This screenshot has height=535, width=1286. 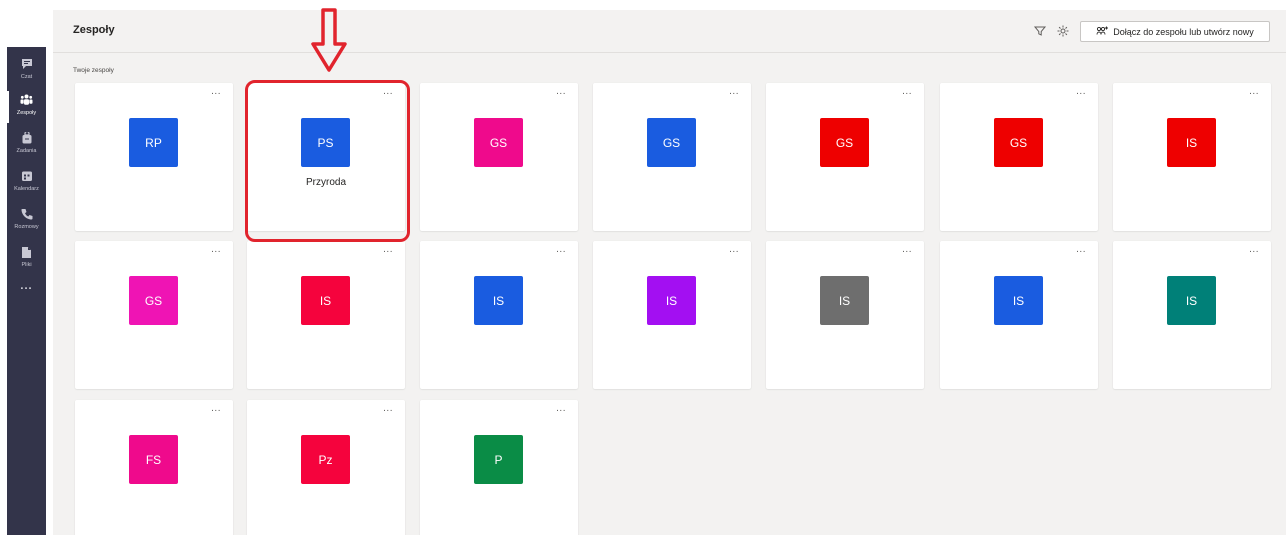 I want to click on rail-label: Zespoły, so click(x=26, y=113).